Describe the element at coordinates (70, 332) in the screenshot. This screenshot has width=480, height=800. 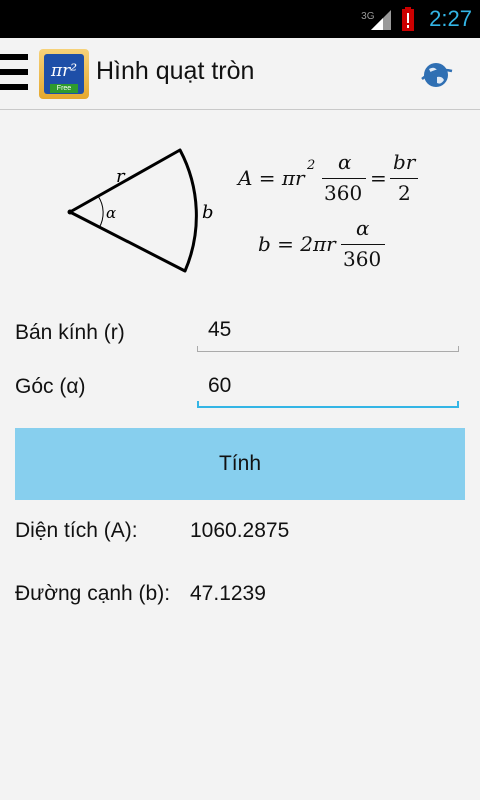
I see `radius-label-text: Bán kính (r)` at that location.